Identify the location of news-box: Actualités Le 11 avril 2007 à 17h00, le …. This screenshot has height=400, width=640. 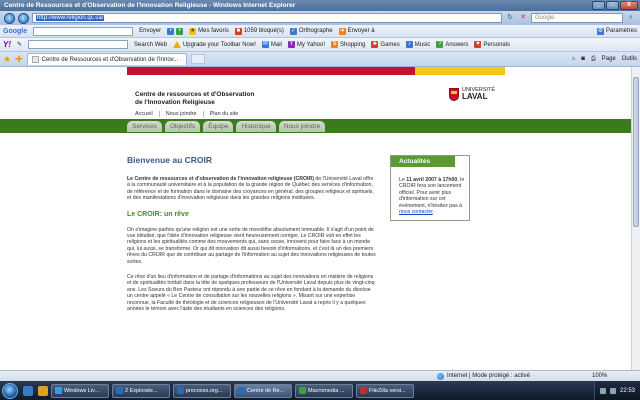
(430, 188).